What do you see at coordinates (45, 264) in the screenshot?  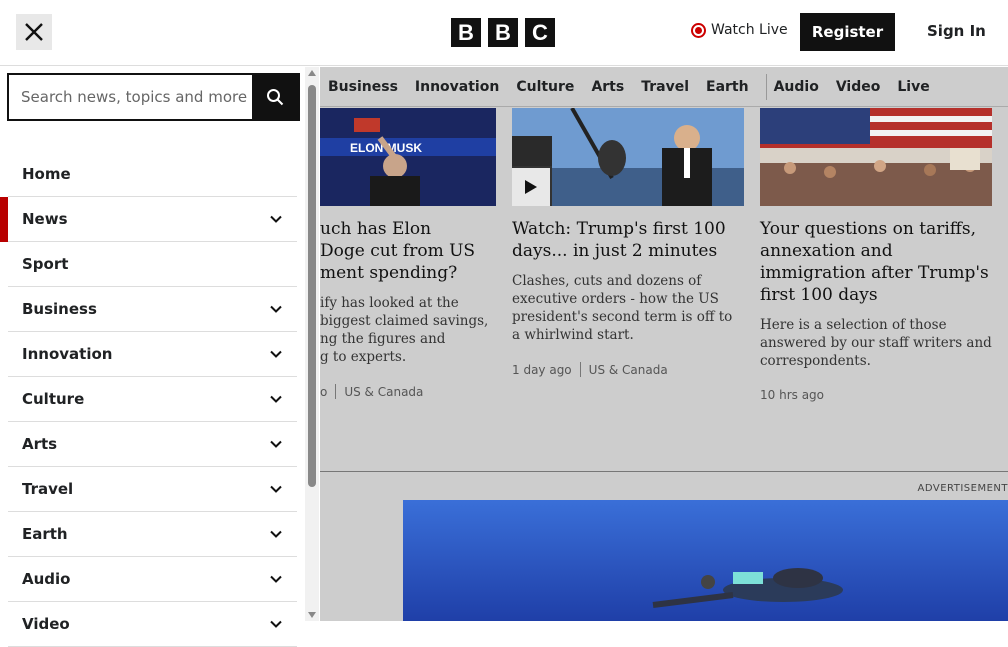 I see `menu-item-label: Sport` at bounding box center [45, 264].